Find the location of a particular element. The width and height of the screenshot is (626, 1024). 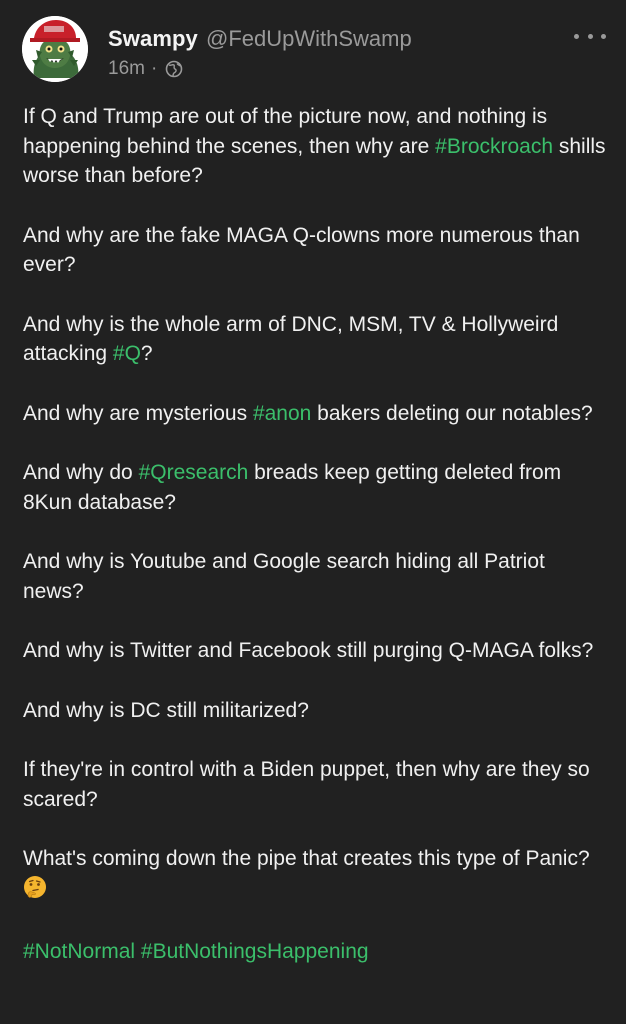

thinking-face-icon is located at coordinates (35, 891).